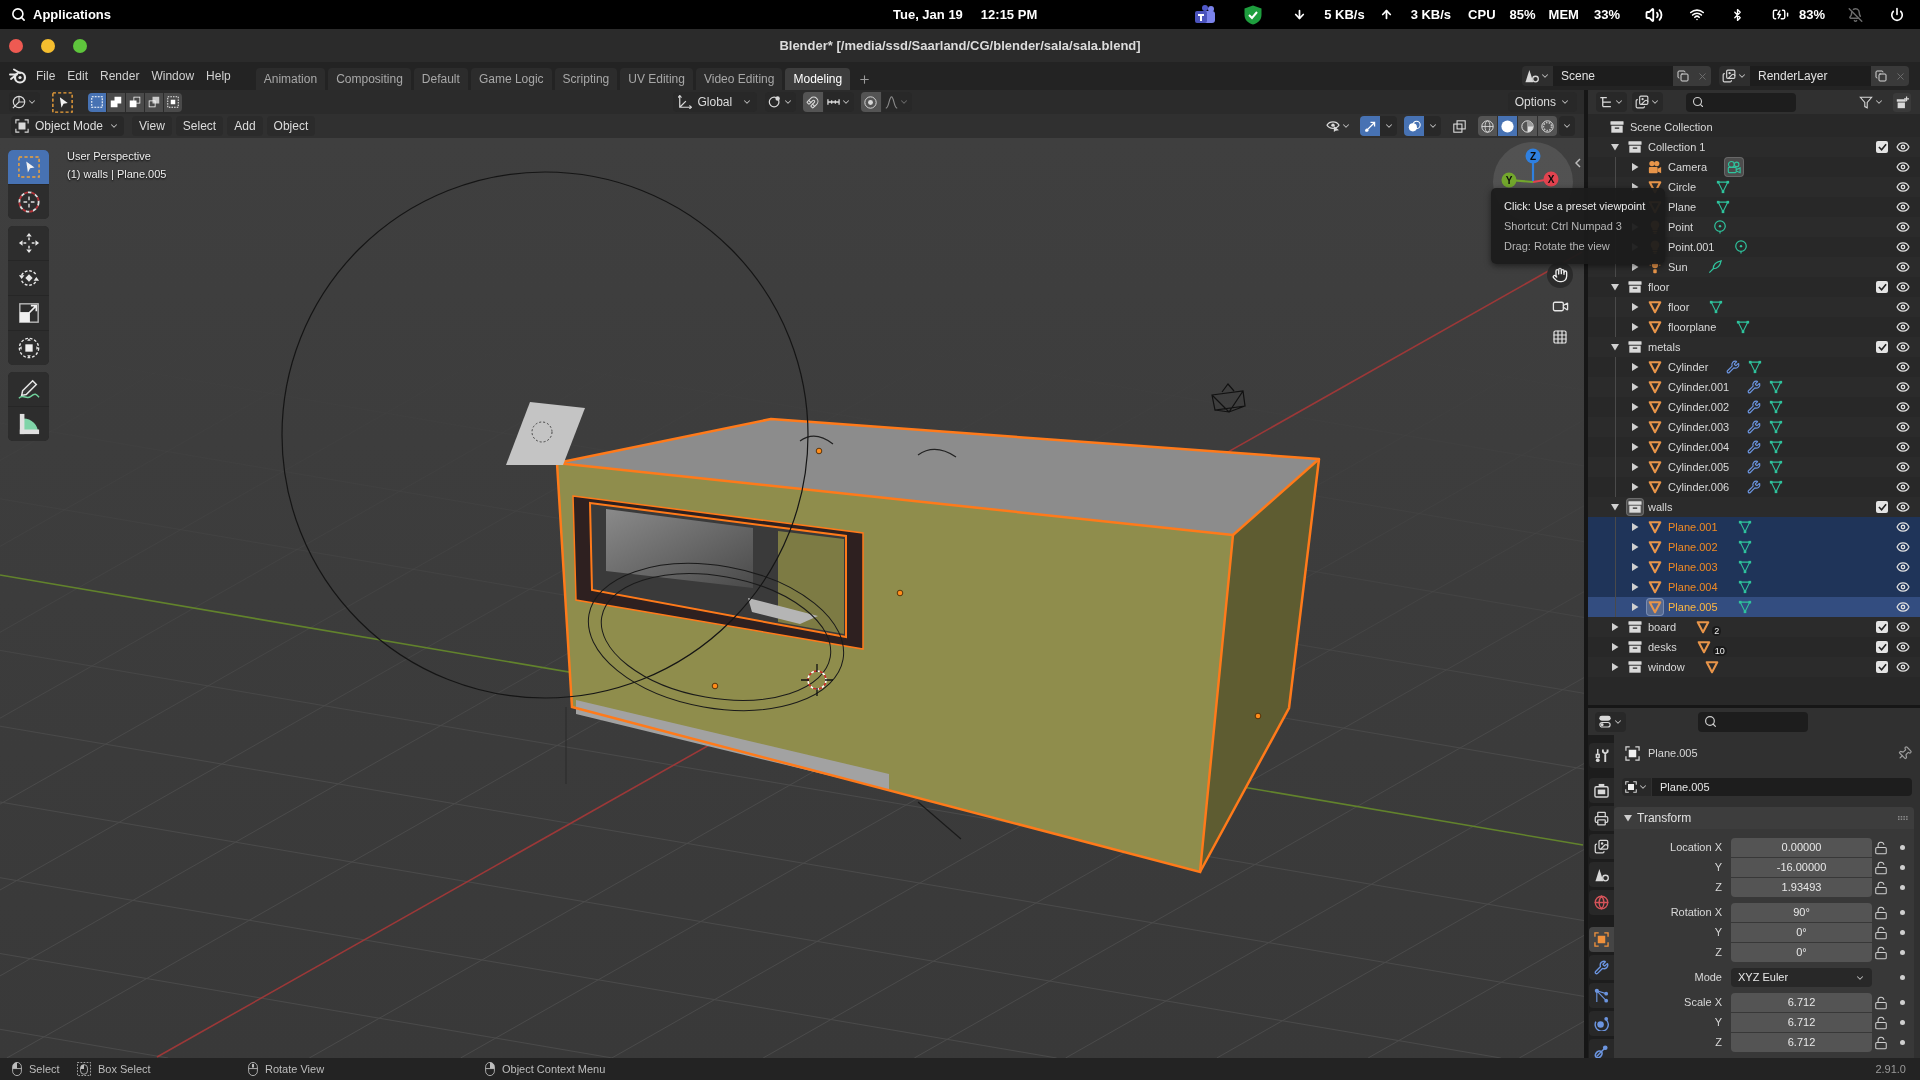 This screenshot has height=1080, width=1920. What do you see at coordinates (870, 102) in the screenshot?
I see `proportional-edit-toggle` at bounding box center [870, 102].